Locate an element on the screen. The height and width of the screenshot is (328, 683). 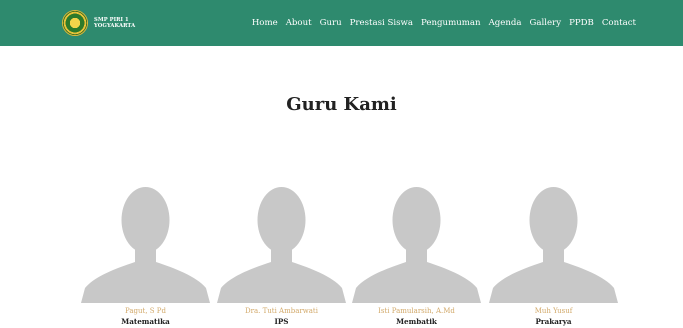
teacher-name: Muh Yusuf is located at coordinates (553, 311).